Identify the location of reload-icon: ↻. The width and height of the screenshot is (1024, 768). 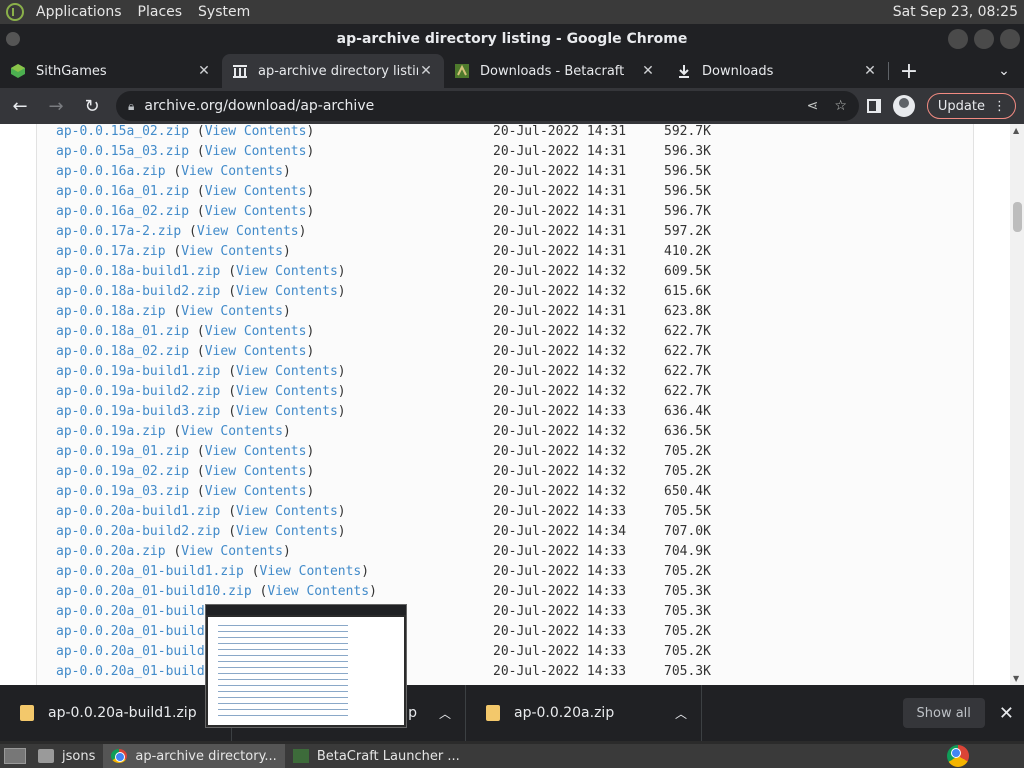
(92, 106).